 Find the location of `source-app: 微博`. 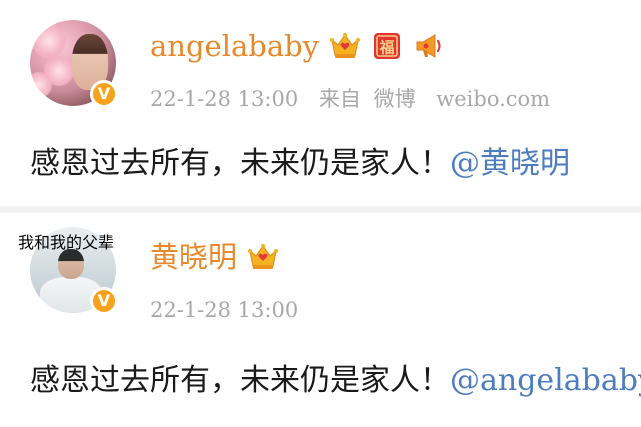

source-app: 微博 is located at coordinates (395, 99).